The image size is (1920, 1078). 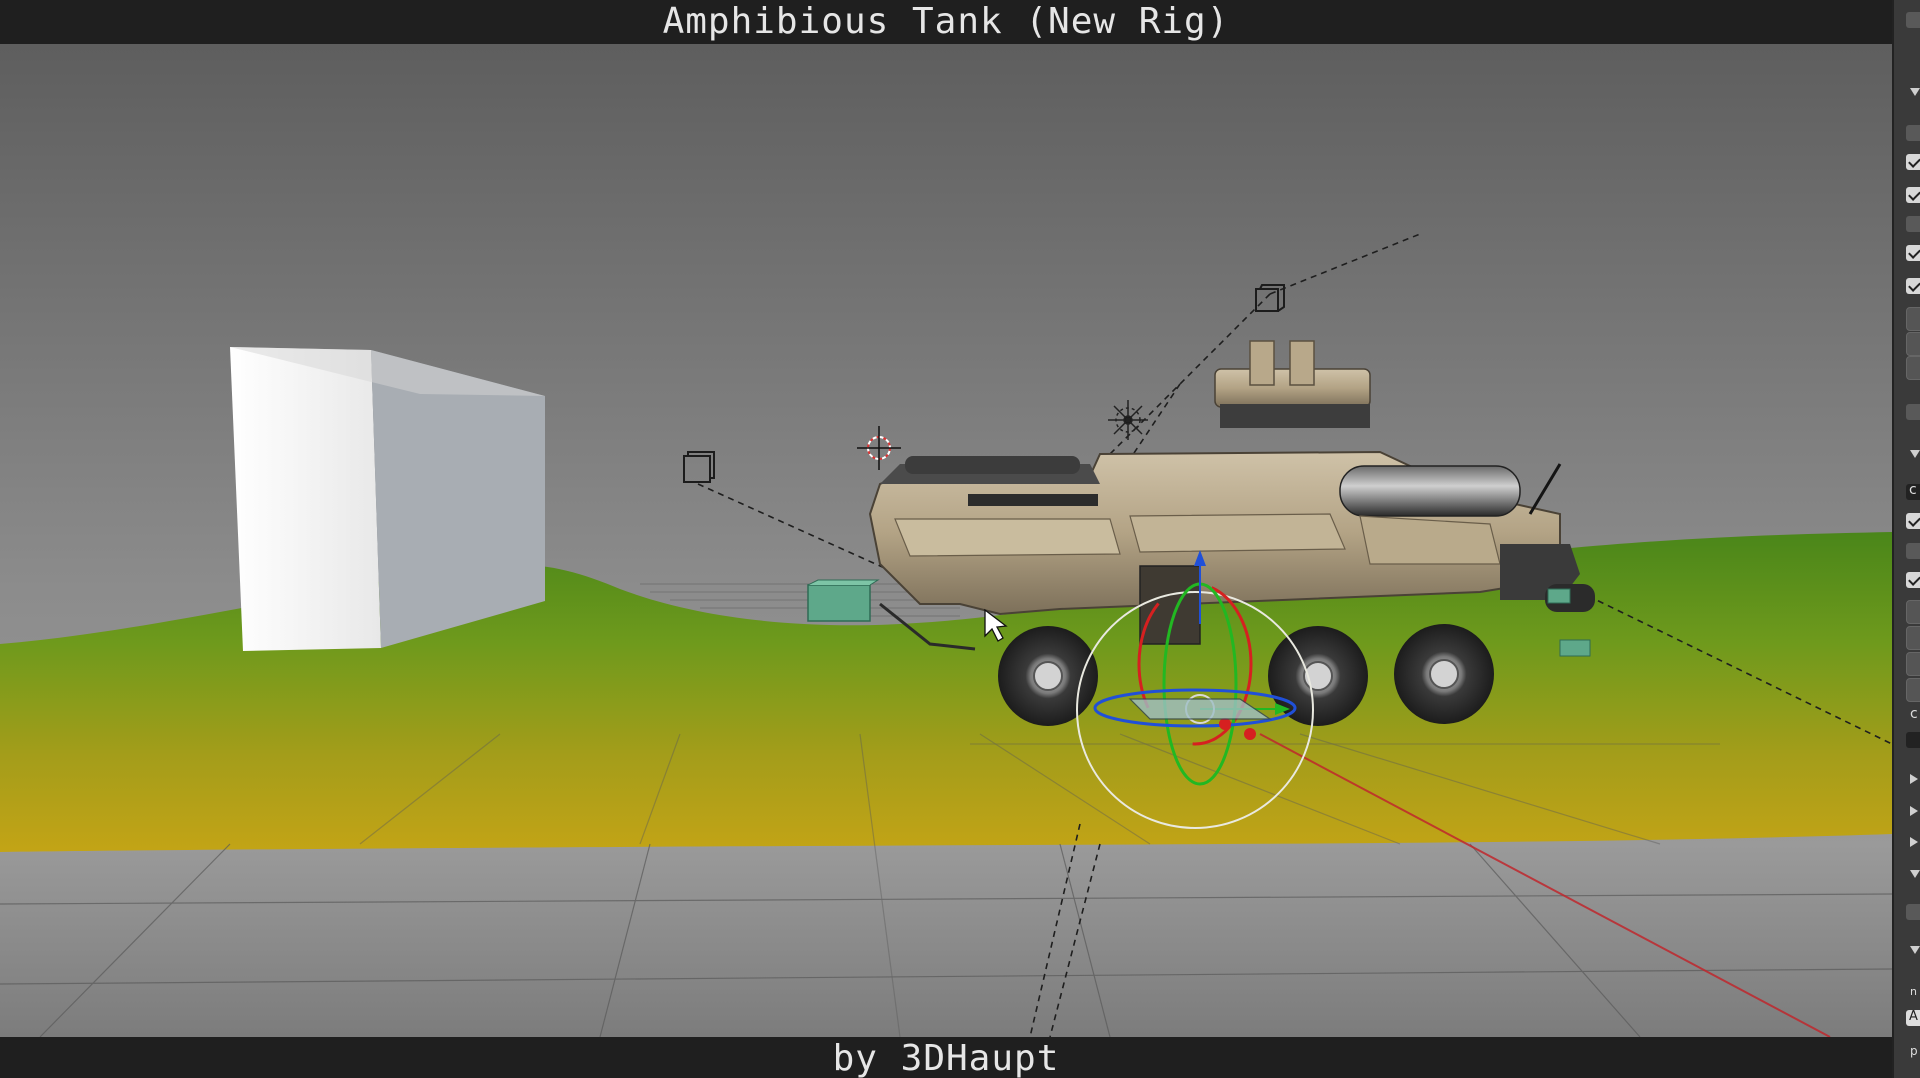 I want to click on light-object, so click(x=1128, y=420).